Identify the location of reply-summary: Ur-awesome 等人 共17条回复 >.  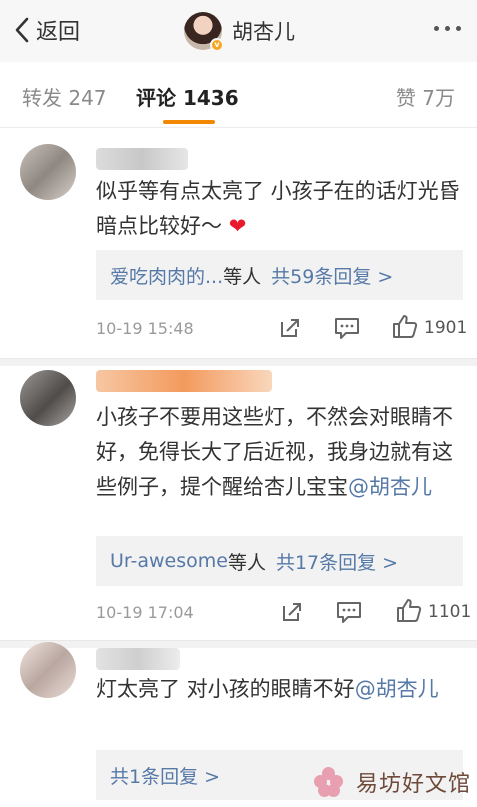
(279, 561).